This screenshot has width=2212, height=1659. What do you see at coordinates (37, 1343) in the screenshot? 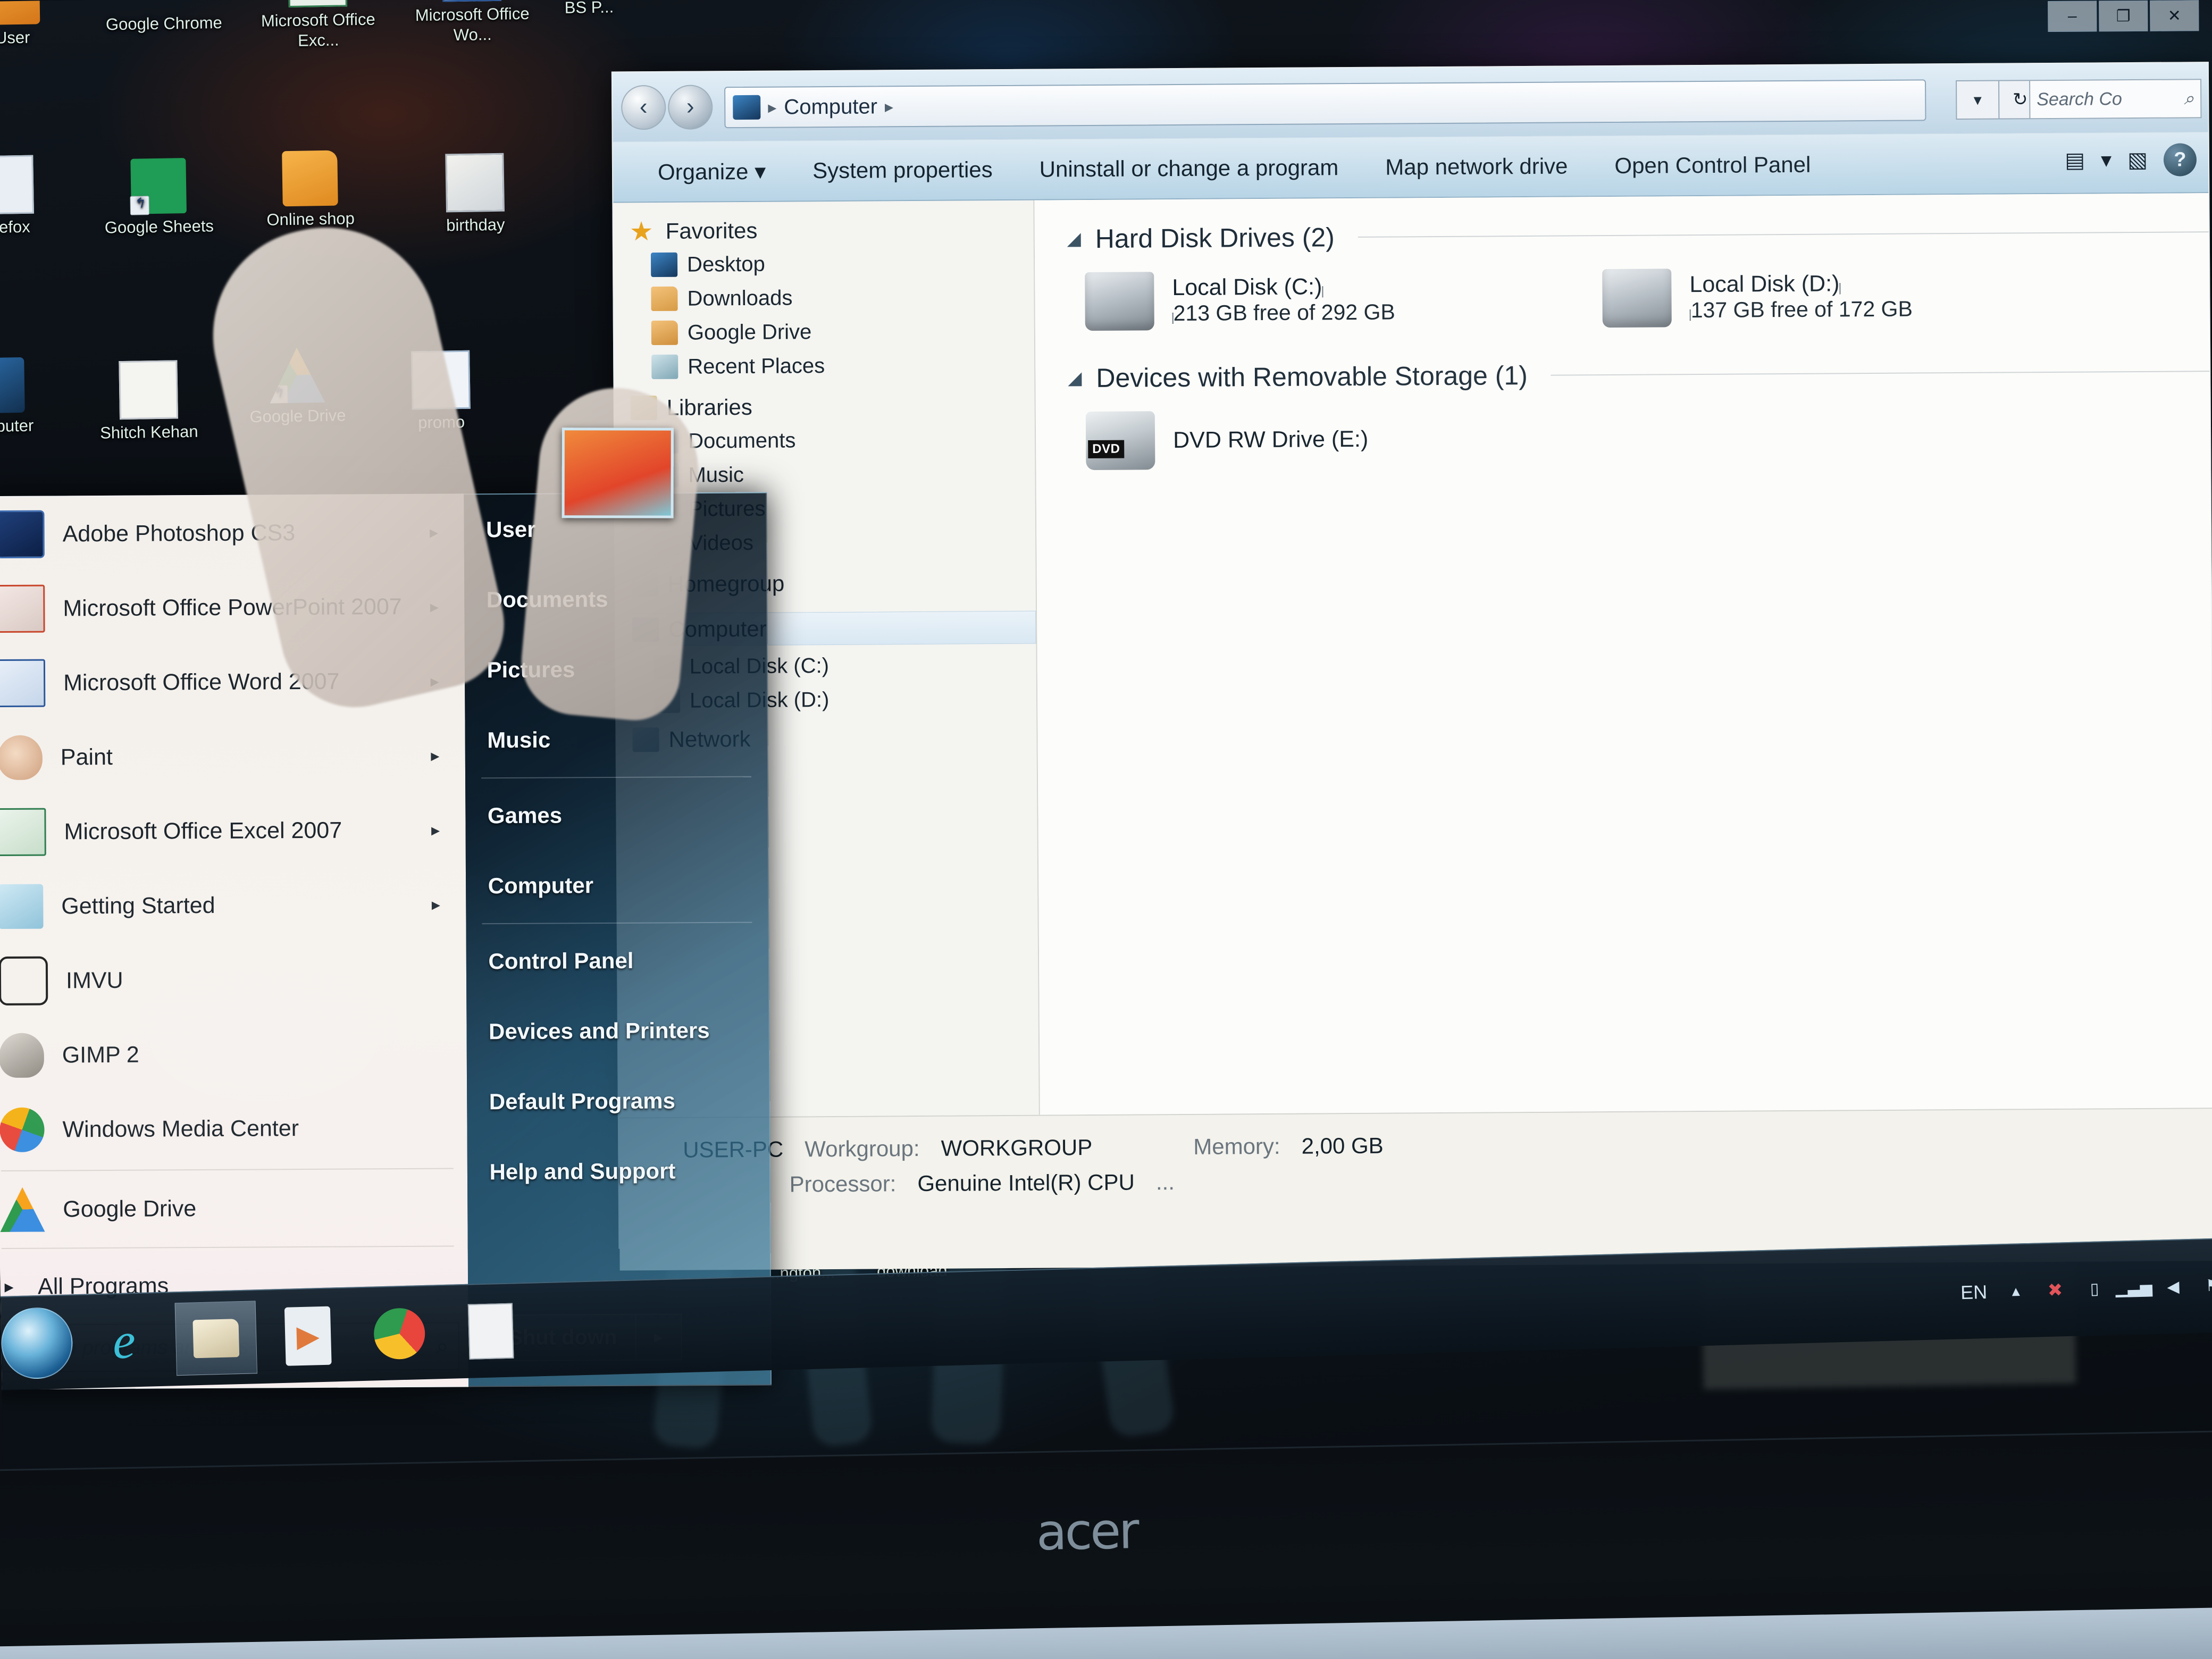
I see `start-button` at bounding box center [37, 1343].